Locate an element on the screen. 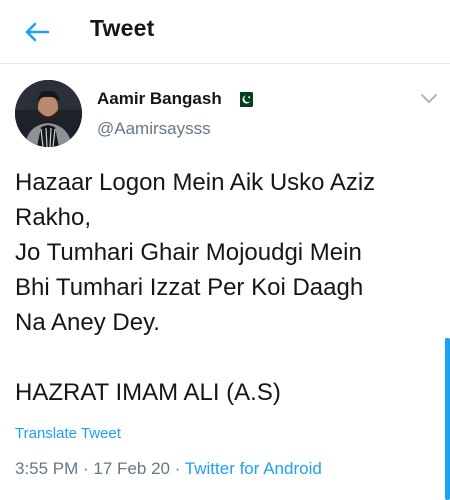 This screenshot has height=500, width=450. page-title: Tweet is located at coordinates (122, 28).